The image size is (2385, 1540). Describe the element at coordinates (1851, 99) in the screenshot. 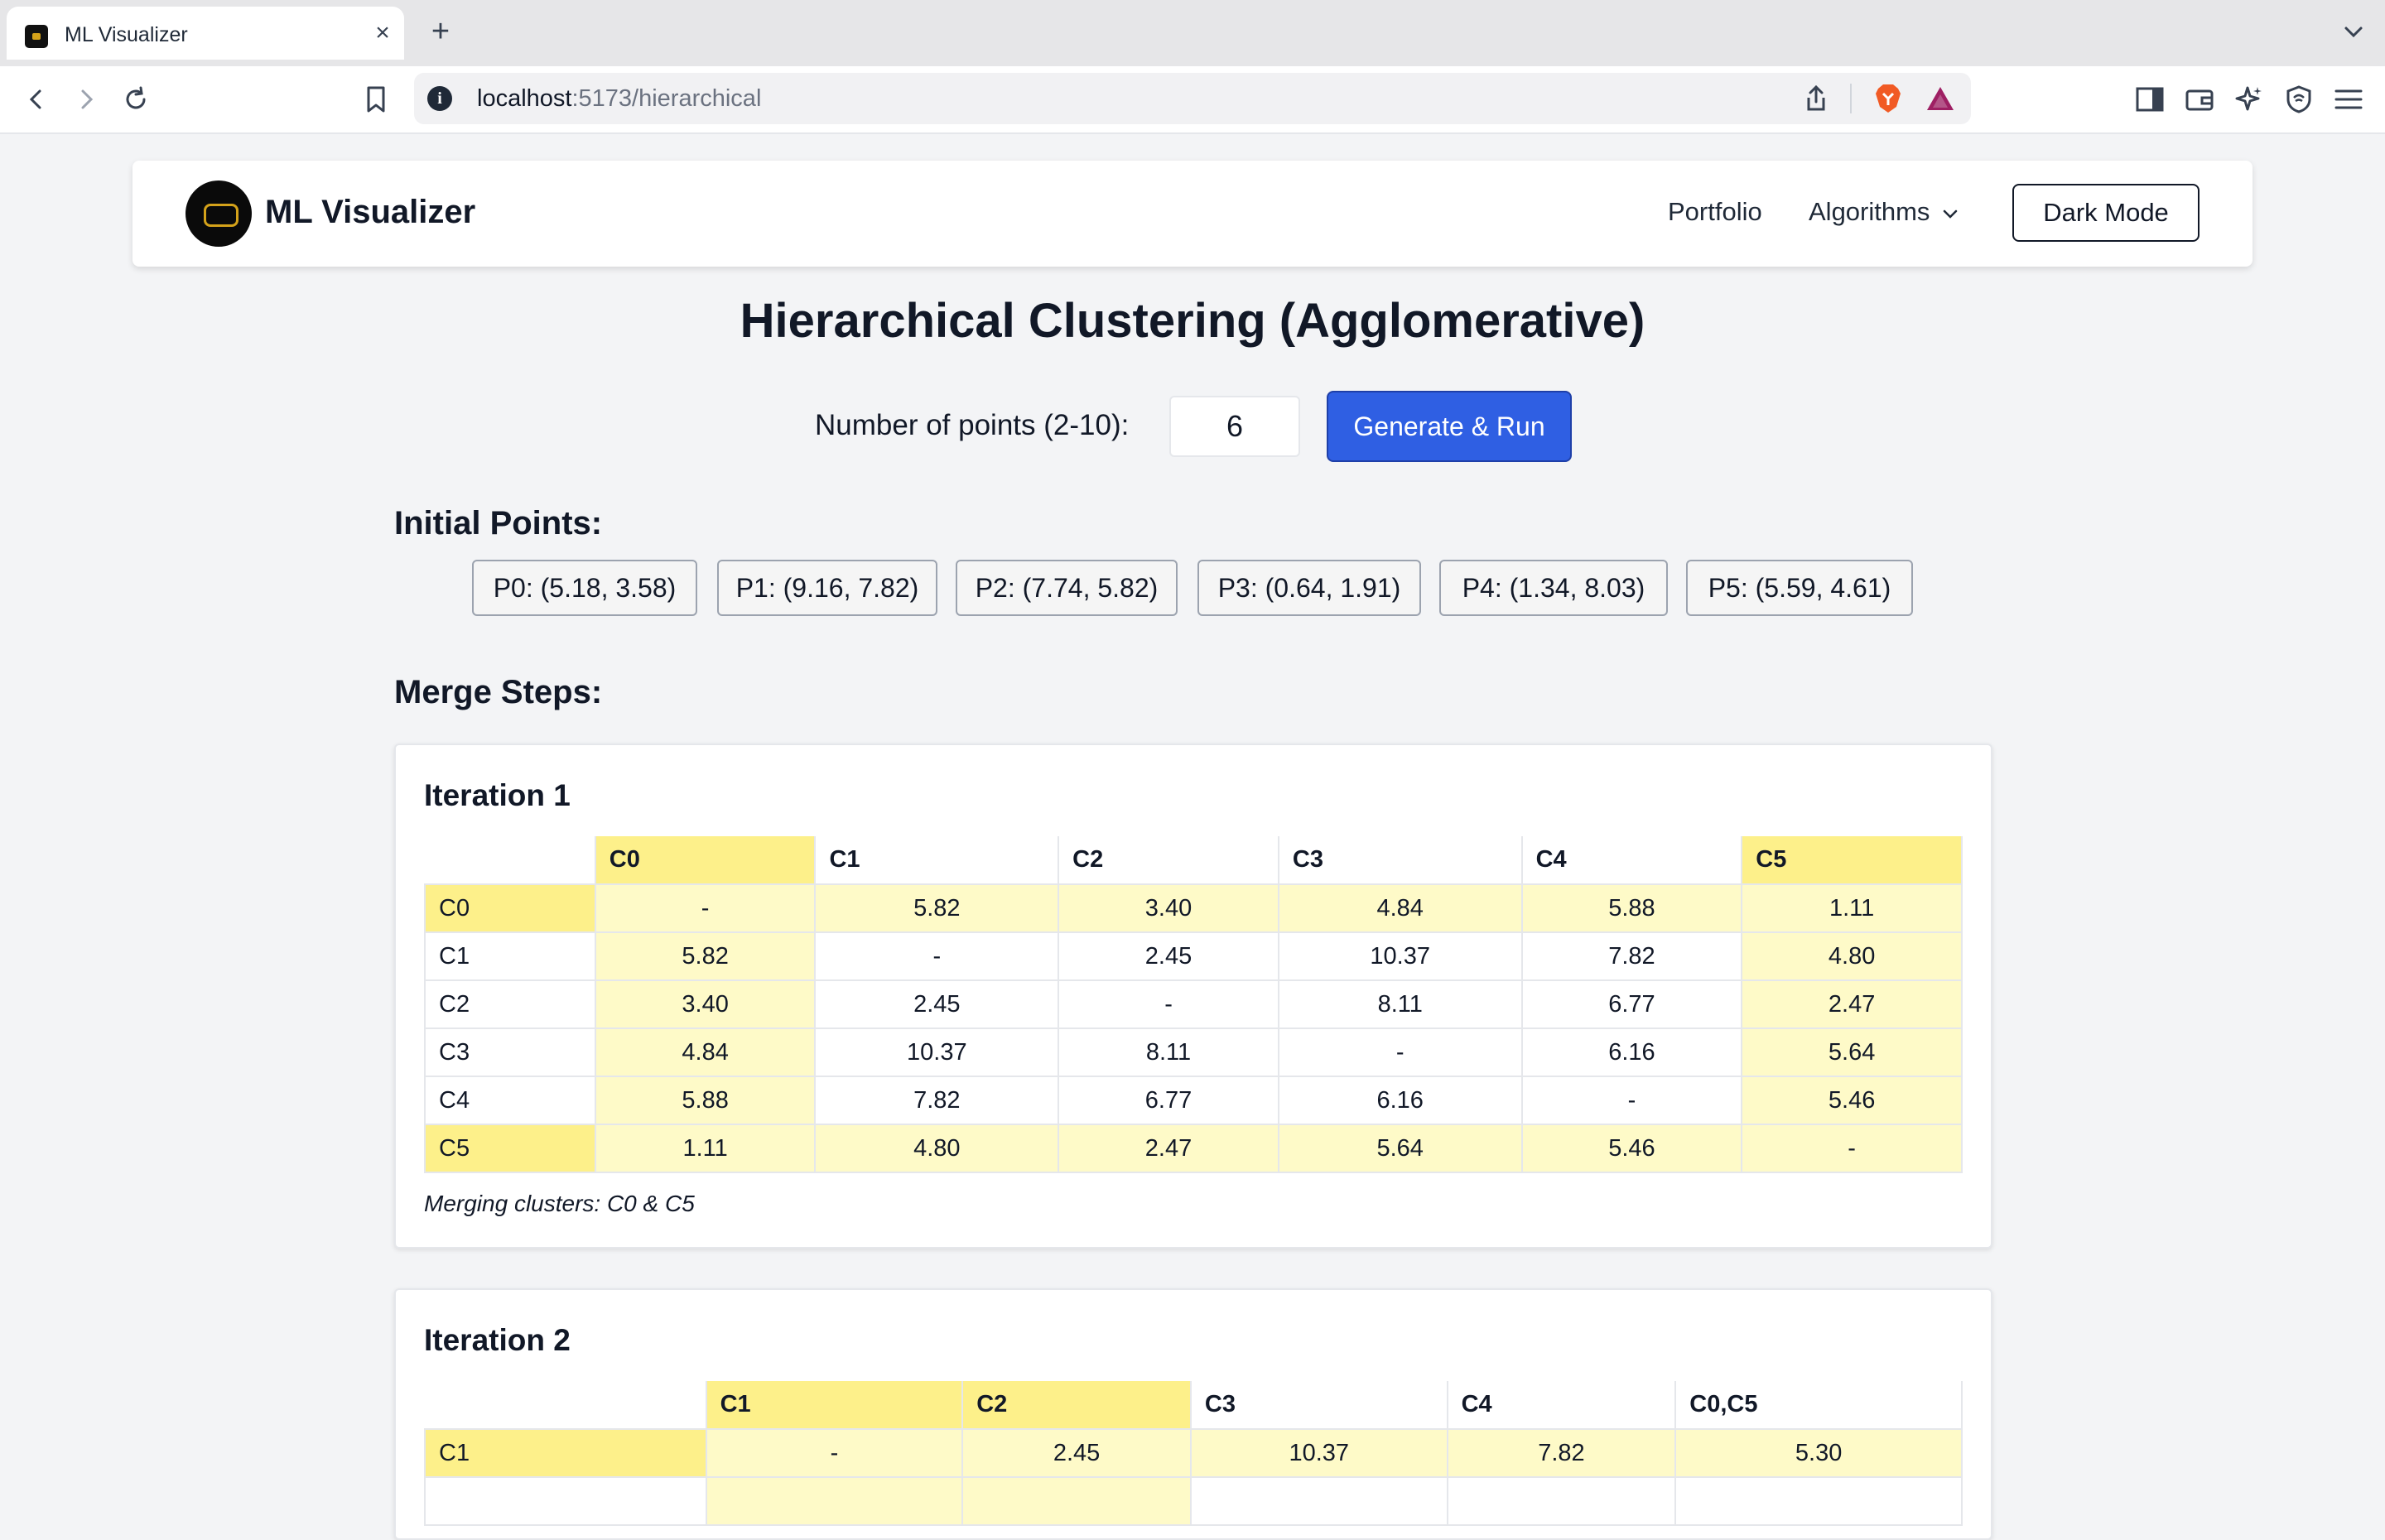

I see `separator` at that location.